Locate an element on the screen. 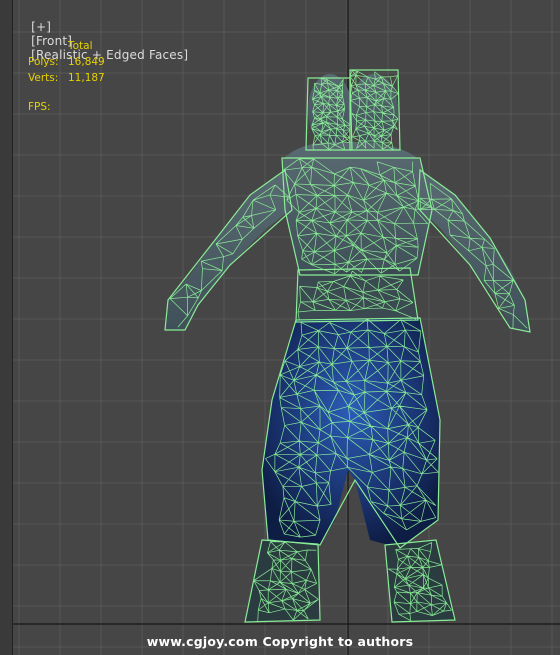 This screenshot has width=560, height=655. watermark-text: www.cgjoy.com Copyright to authors is located at coordinates (280, 641).